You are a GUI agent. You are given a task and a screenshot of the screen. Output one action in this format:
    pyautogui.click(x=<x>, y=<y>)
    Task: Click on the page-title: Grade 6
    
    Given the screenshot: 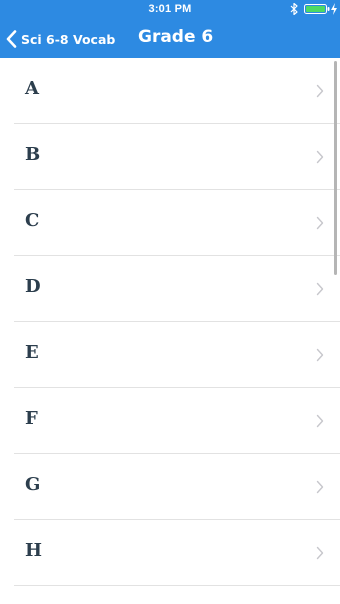 What is the action you would take?
    pyautogui.click(x=176, y=37)
    